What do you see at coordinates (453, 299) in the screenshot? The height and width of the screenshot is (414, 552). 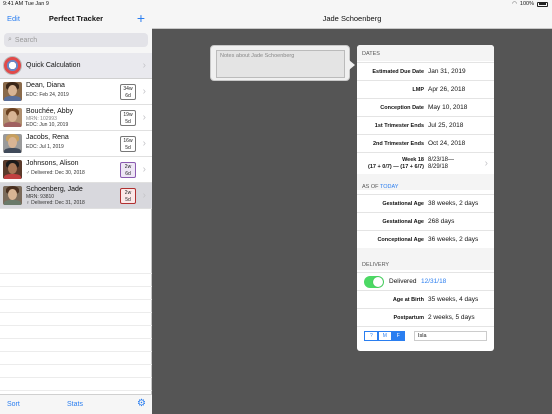 I see `delivery-value: 35 weeks, 4 days` at bounding box center [453, 299].